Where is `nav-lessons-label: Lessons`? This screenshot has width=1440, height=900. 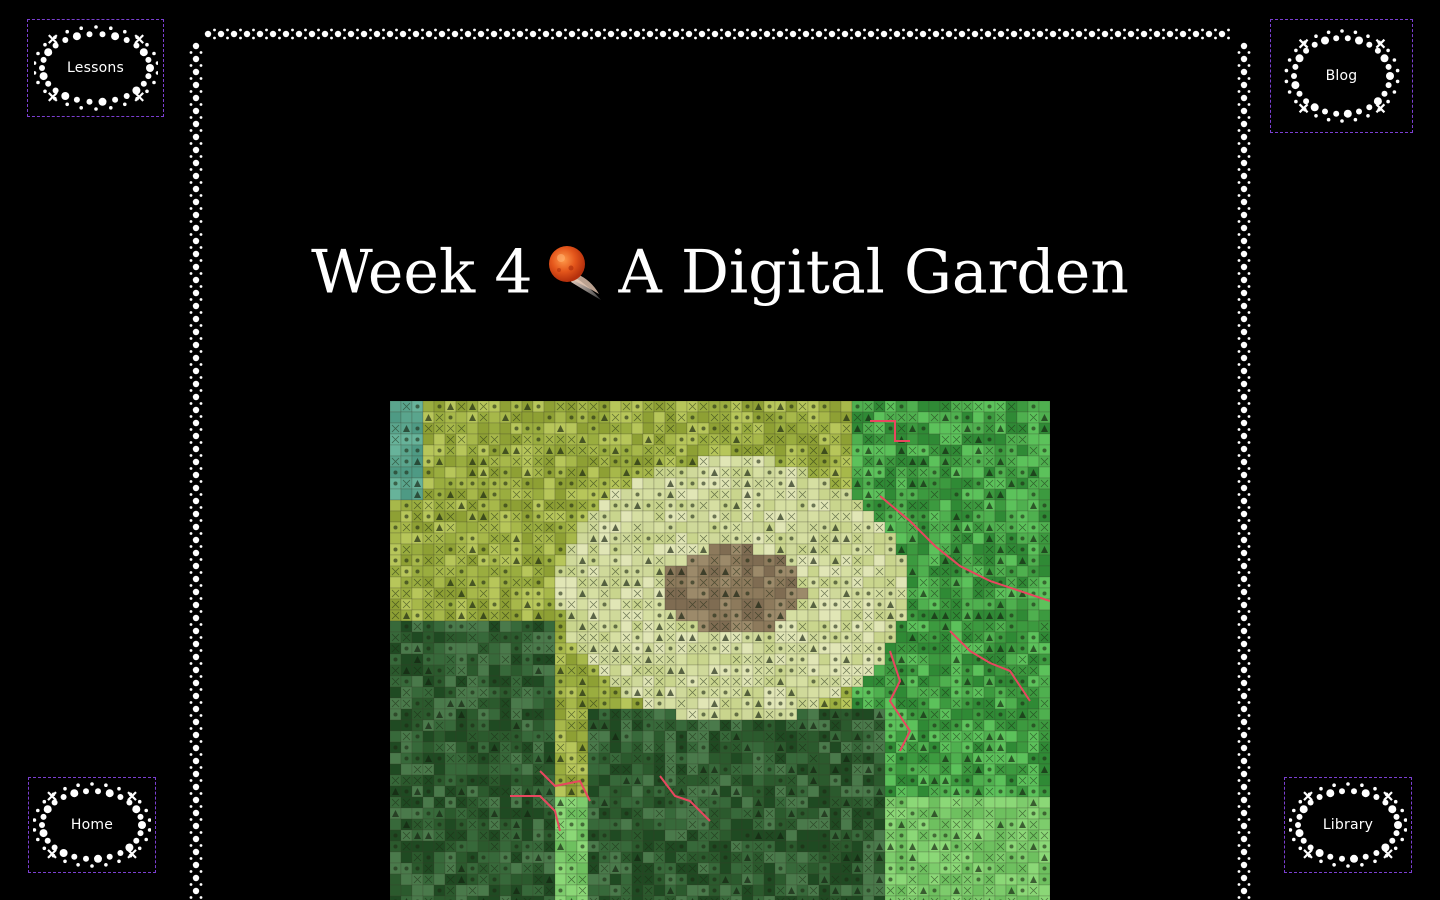 nav-lessons-label: Lessons is located at coordinates (95, 68).